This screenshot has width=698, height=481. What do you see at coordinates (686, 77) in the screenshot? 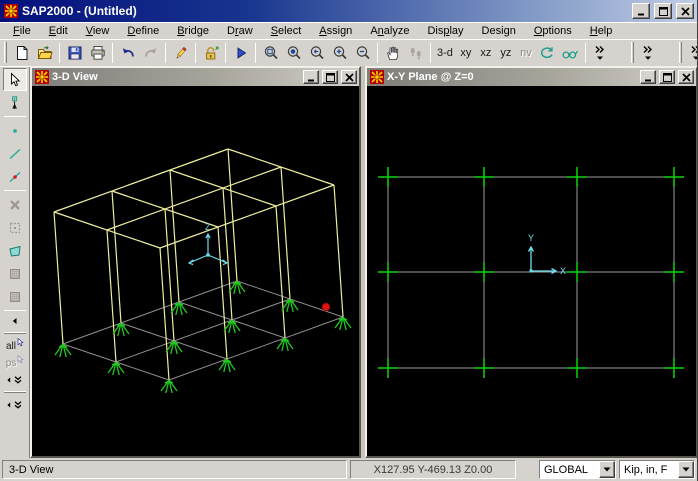
I see `plane-xy-close-button` at bounding box center [686, 77].